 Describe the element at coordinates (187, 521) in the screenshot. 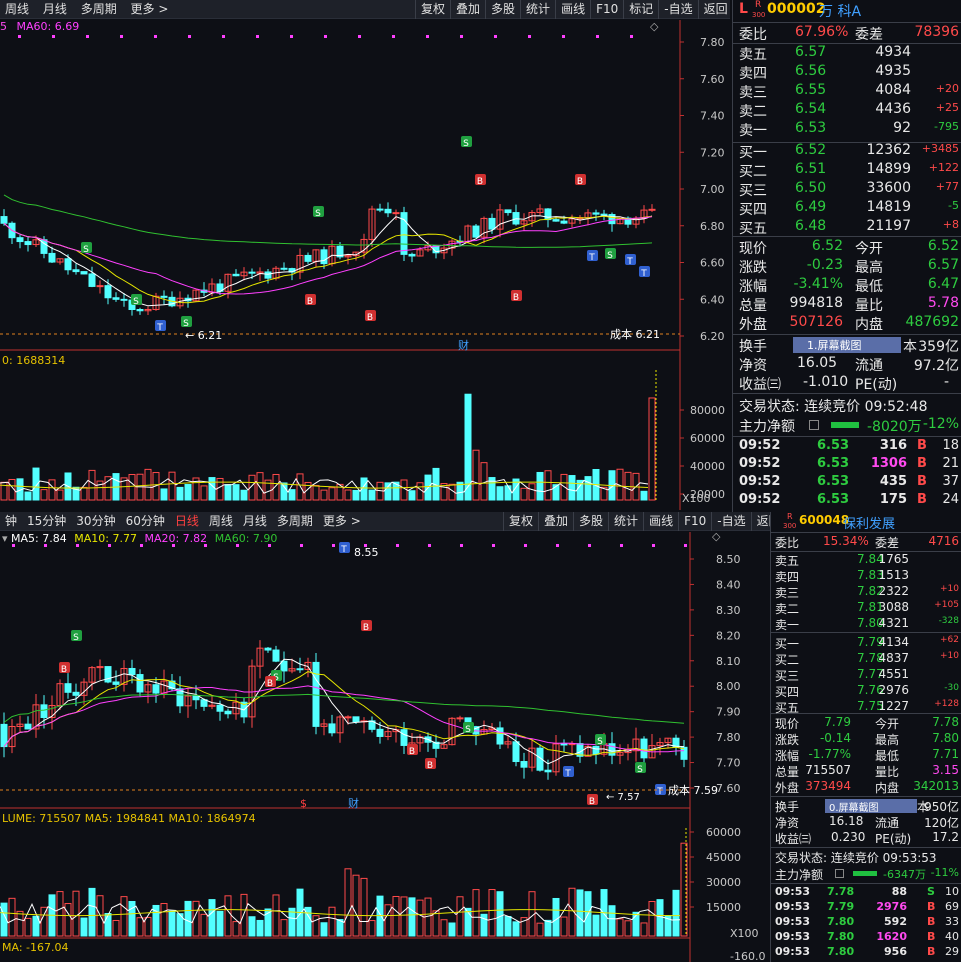

I see `tab-day: 日线` at that location.